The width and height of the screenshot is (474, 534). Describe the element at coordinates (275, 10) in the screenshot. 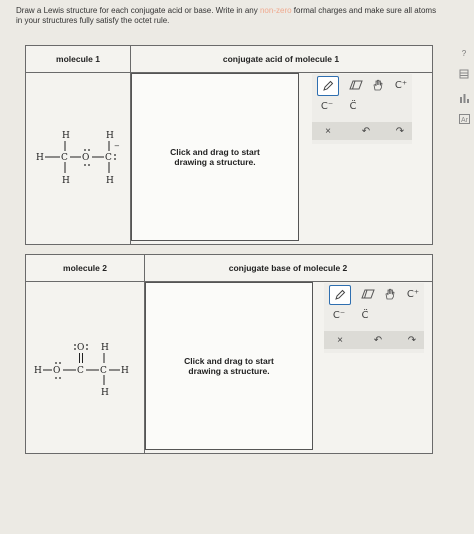

I see `faded-text: non-zero` at that location.